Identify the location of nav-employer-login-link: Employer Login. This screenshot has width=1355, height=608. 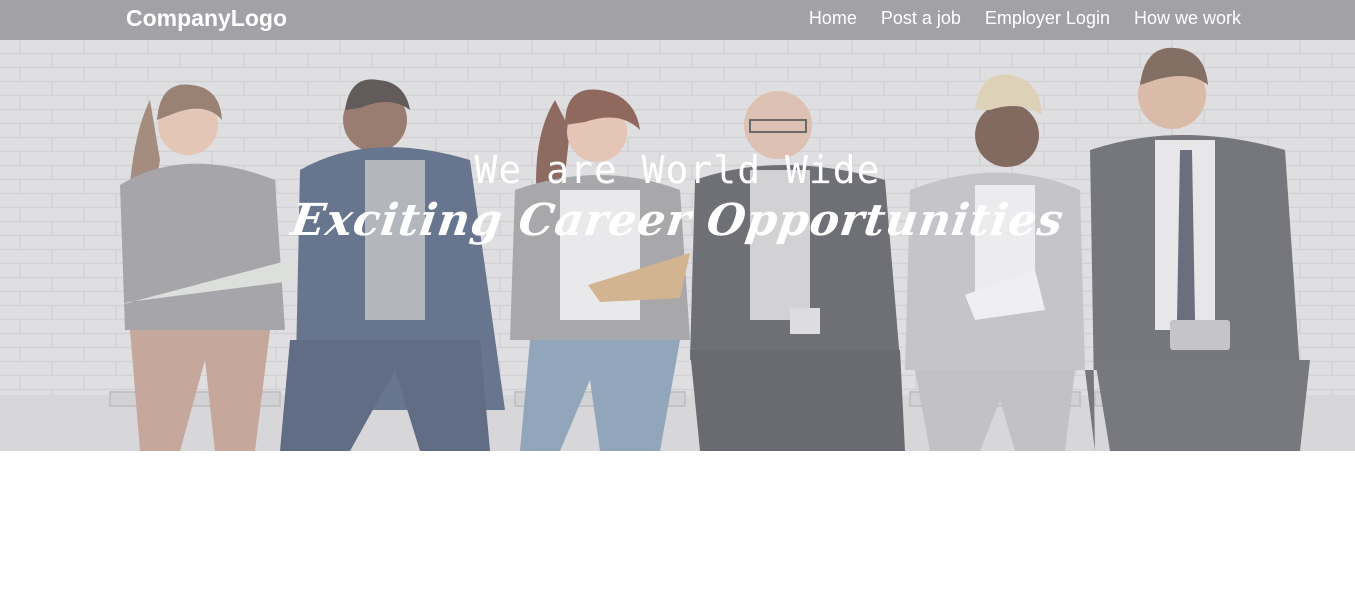
(1047, 18).